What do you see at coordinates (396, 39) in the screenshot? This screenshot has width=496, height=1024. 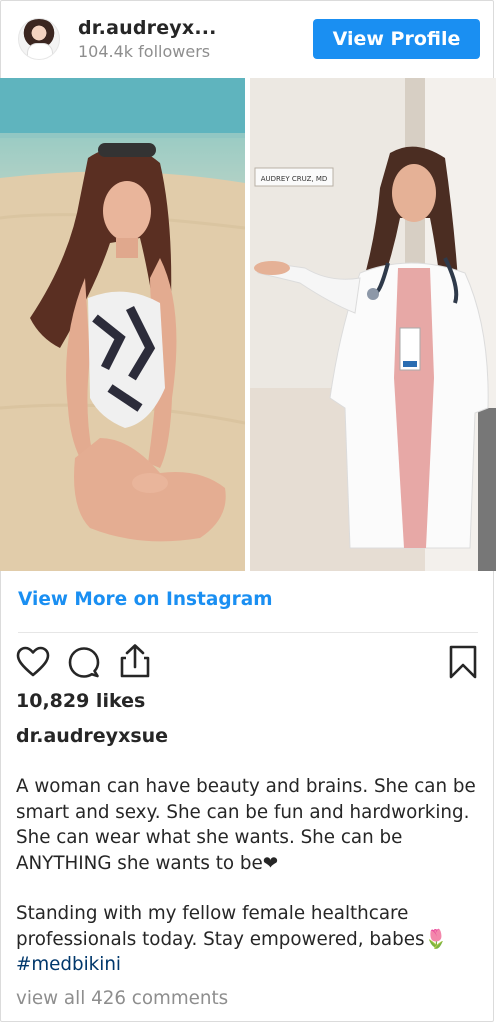 I see `view-profile-button: View Profile` at bounding box center [396, 39].